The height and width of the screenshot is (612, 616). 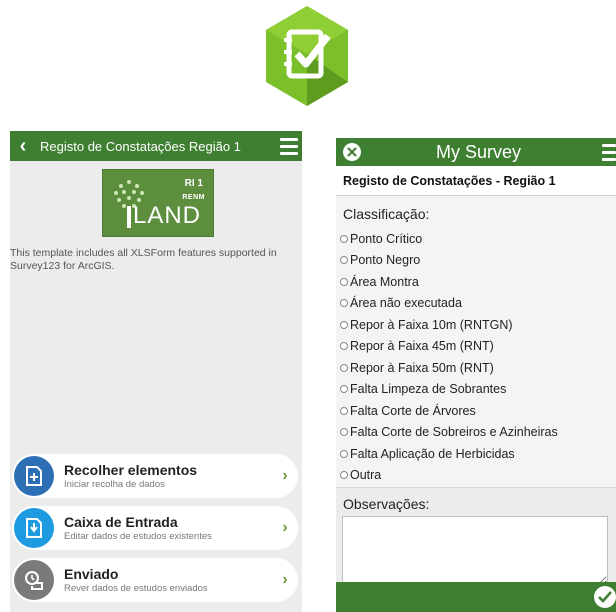 I want to click on right-header-bar: My Survey, so click(x=476, y=152).